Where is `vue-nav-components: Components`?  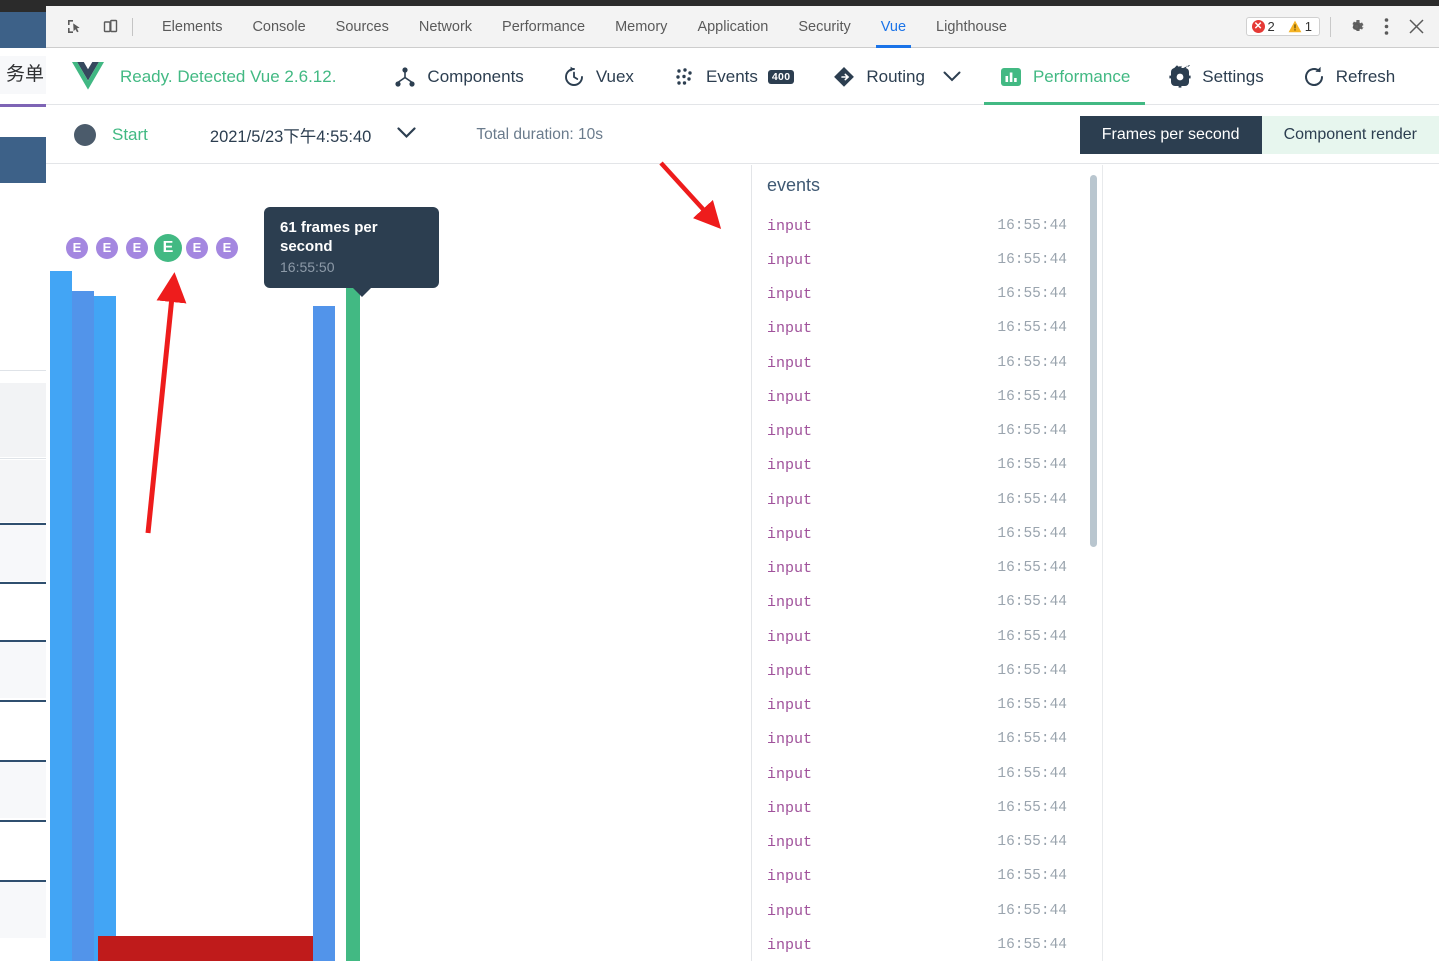
vue-nav-components: Components is located at coordinates (458, 77).